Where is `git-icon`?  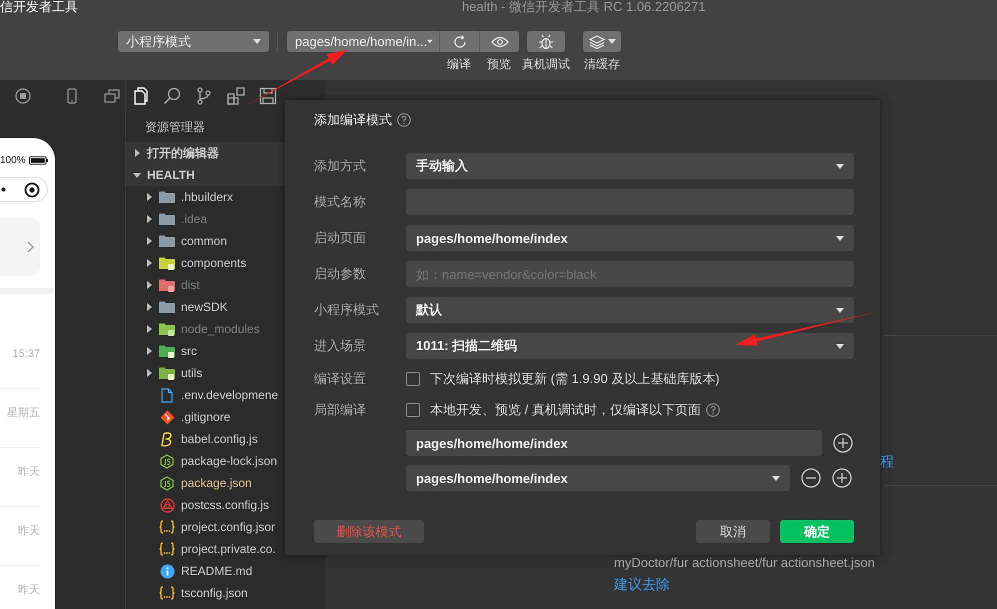 git-icon is located at coordinates (167, 417).